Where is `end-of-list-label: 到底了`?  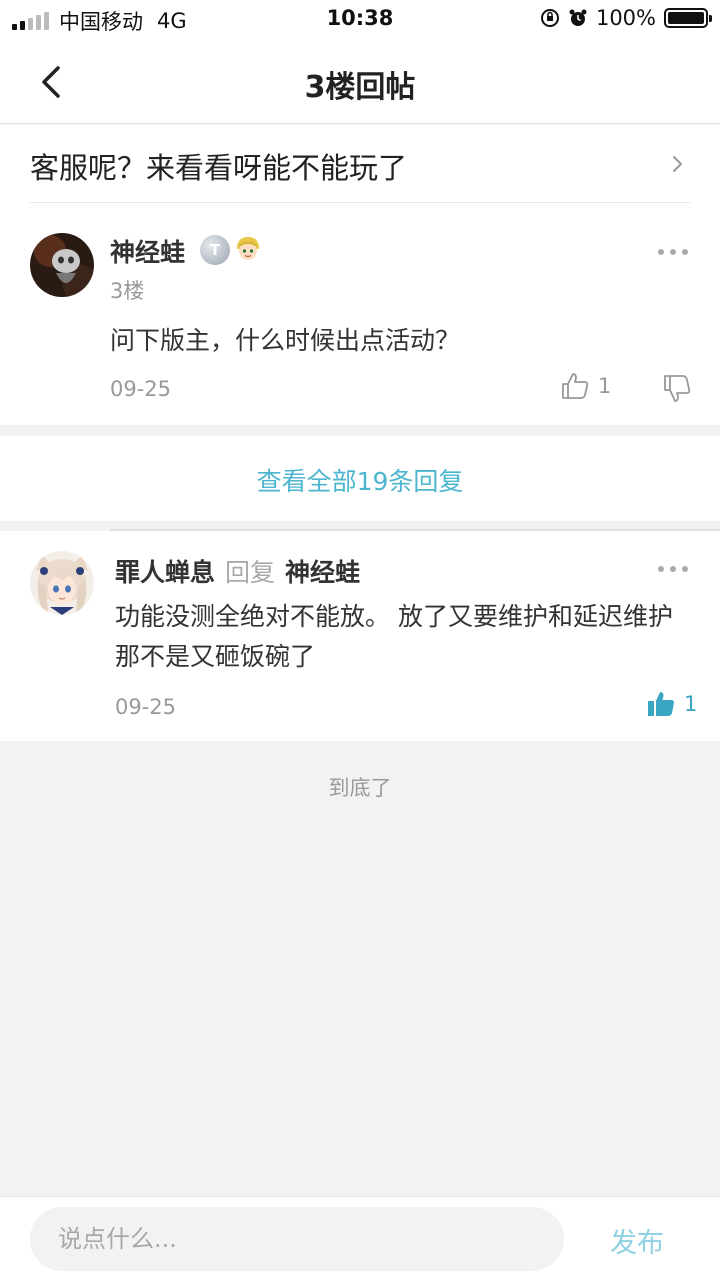
end-of-list-label: 到底了 is located at coordinates (360, 788).